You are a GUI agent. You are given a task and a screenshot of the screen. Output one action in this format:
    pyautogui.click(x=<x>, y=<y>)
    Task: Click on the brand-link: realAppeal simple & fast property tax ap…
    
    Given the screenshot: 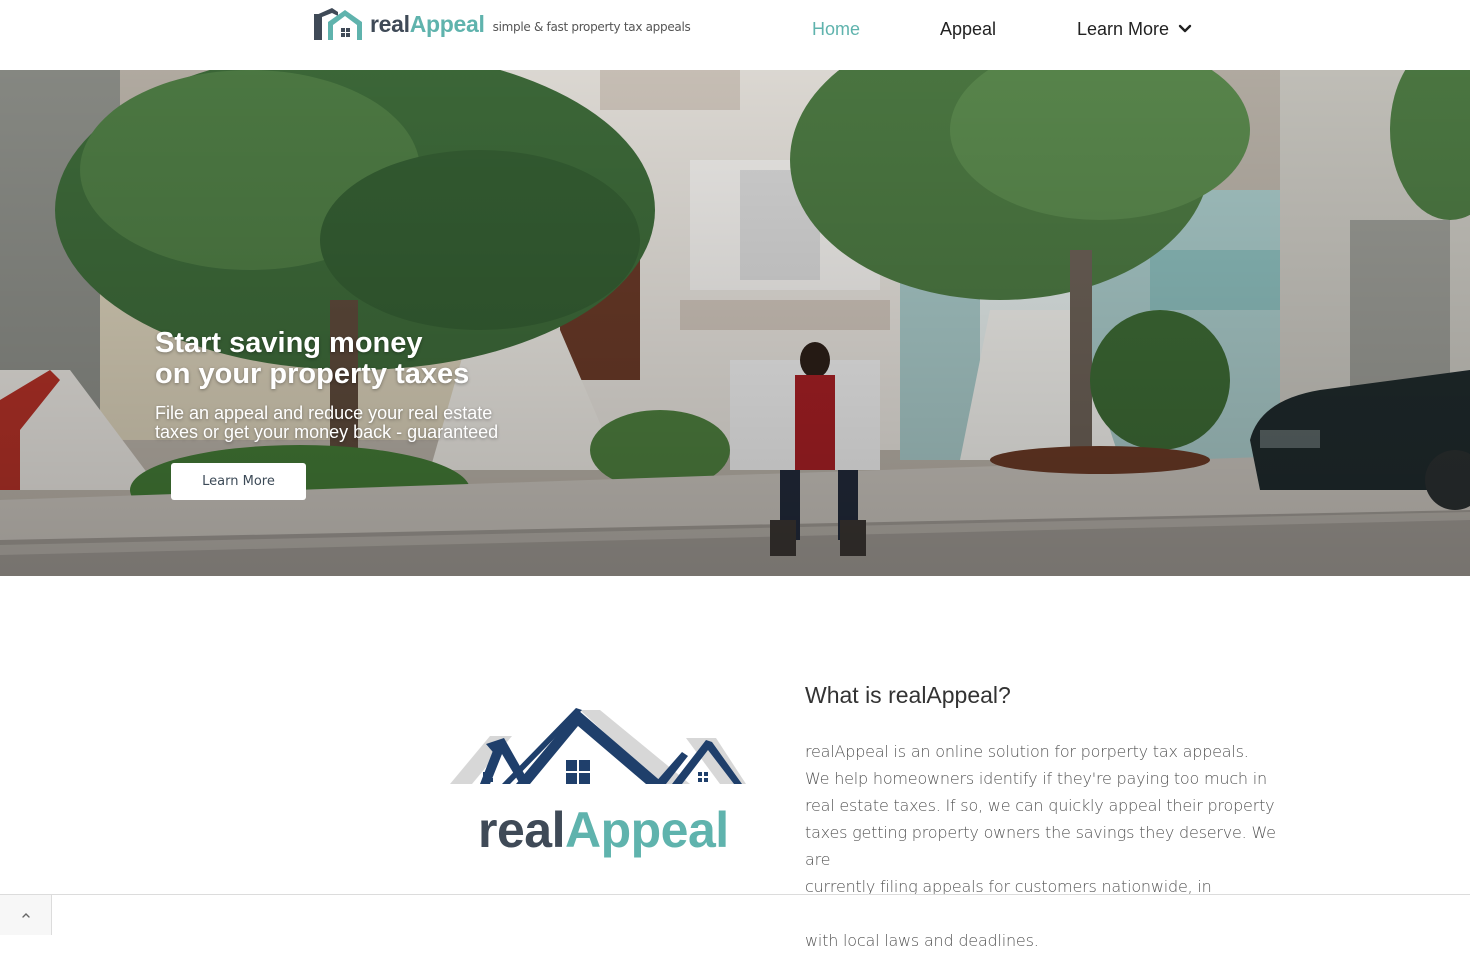 What is the action you would take?
    pyautogui.click(x=501, y=24)
    